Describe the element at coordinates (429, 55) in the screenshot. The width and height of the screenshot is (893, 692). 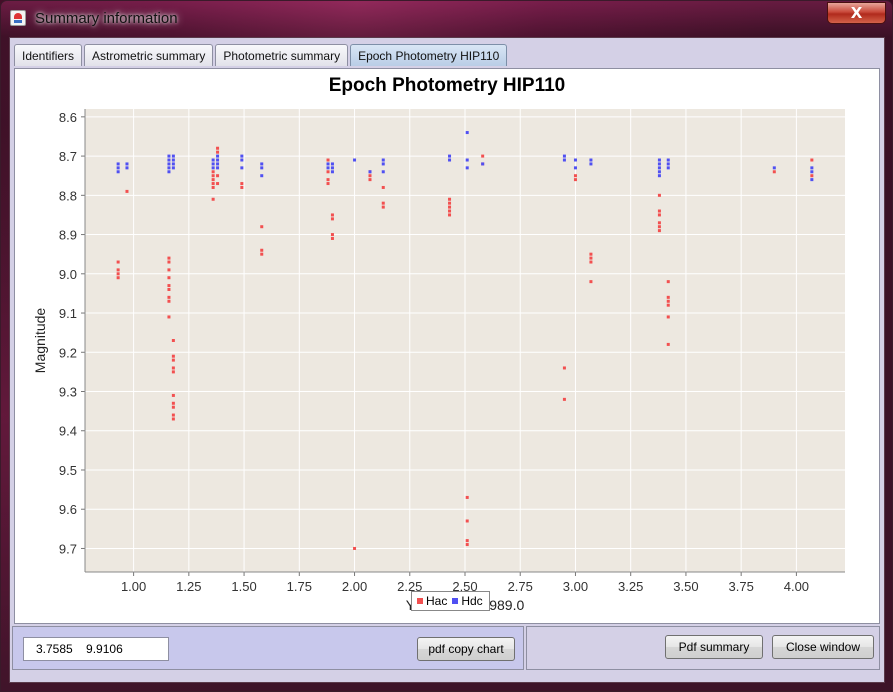
I see `tab-epoch-photometry: Epoch Photometry HIP110` at that location.